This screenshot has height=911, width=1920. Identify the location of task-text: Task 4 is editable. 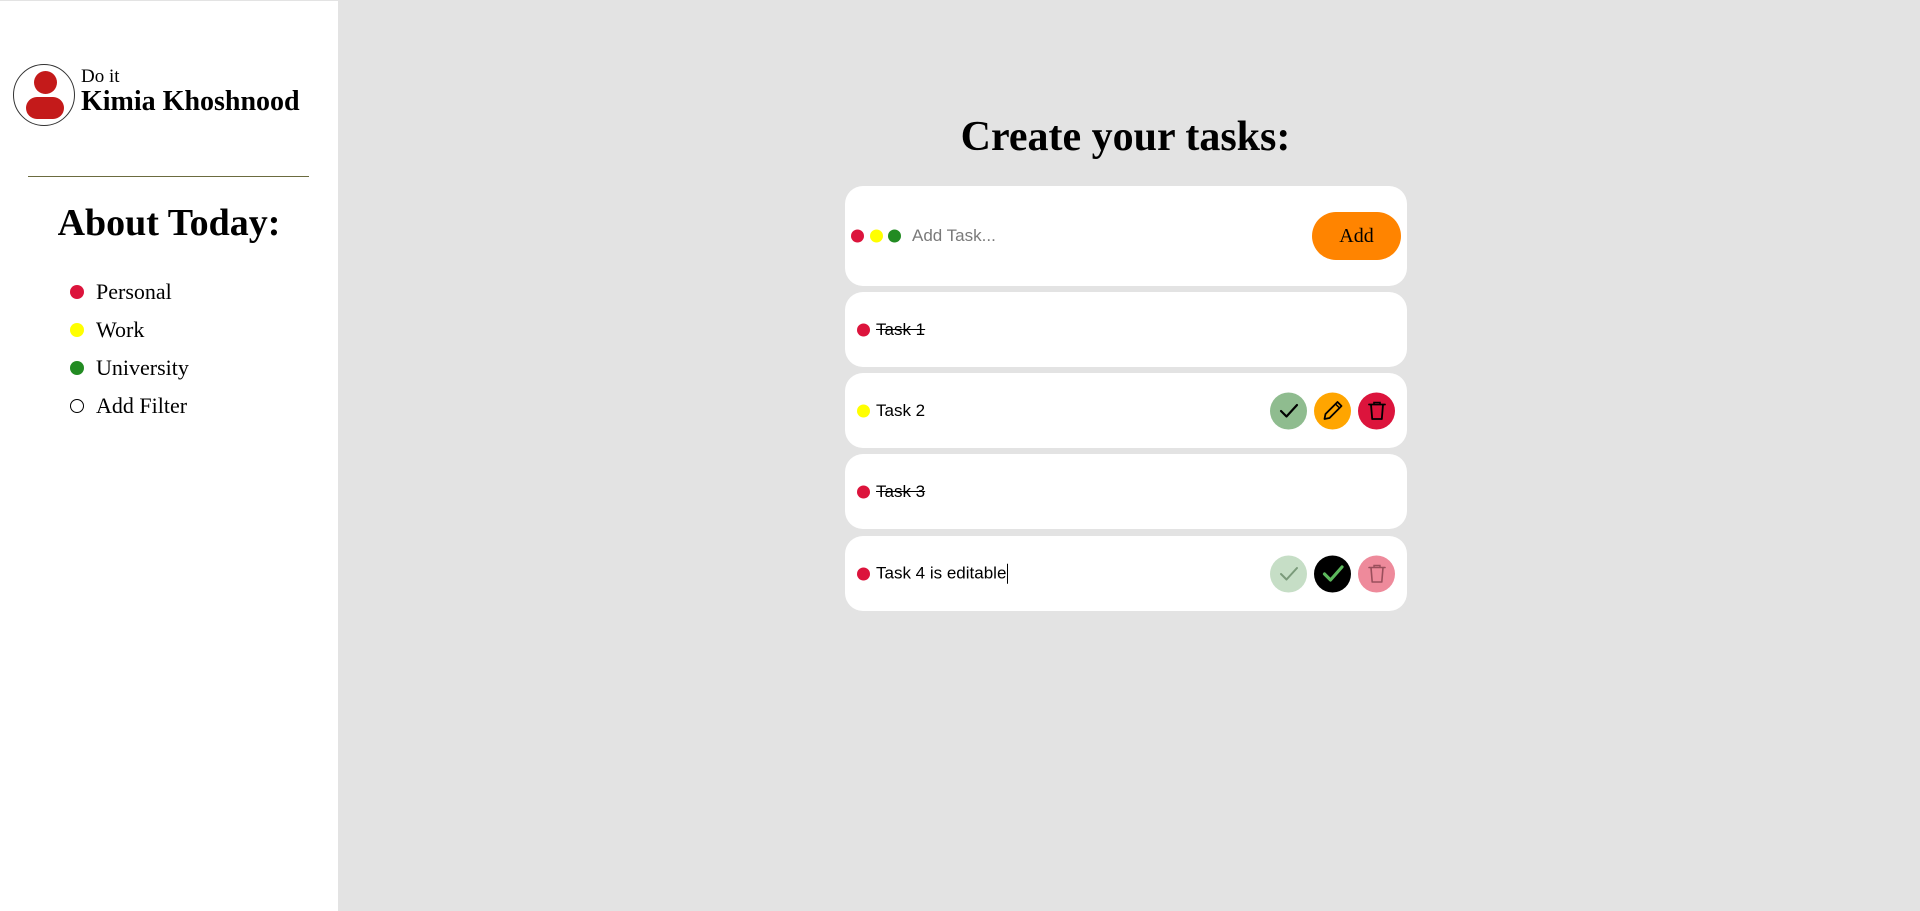
(941, 573).